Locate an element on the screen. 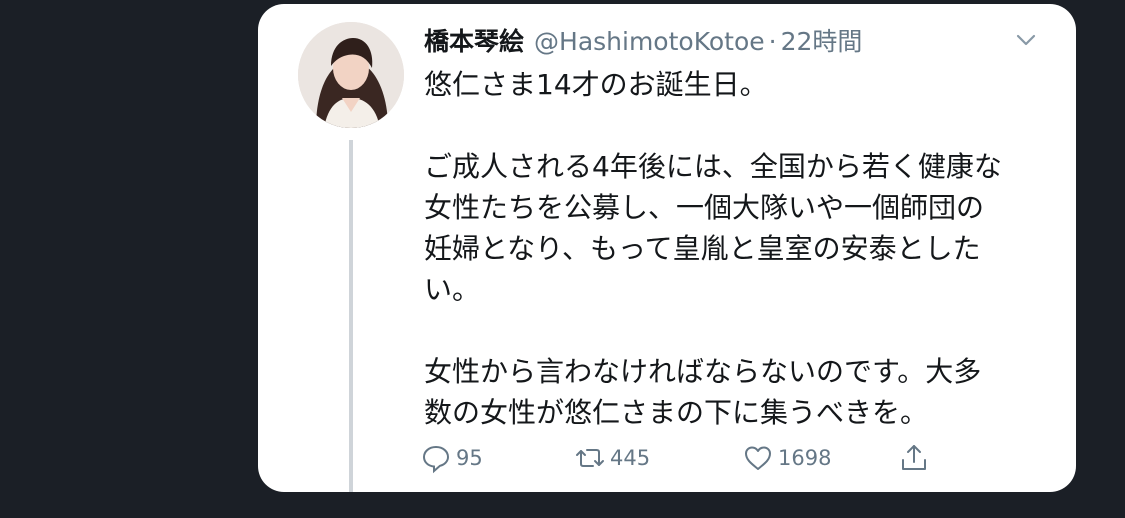 The width and height of the screenshot is (1125, 518). heart-icon is located at coordinates (758, 458).